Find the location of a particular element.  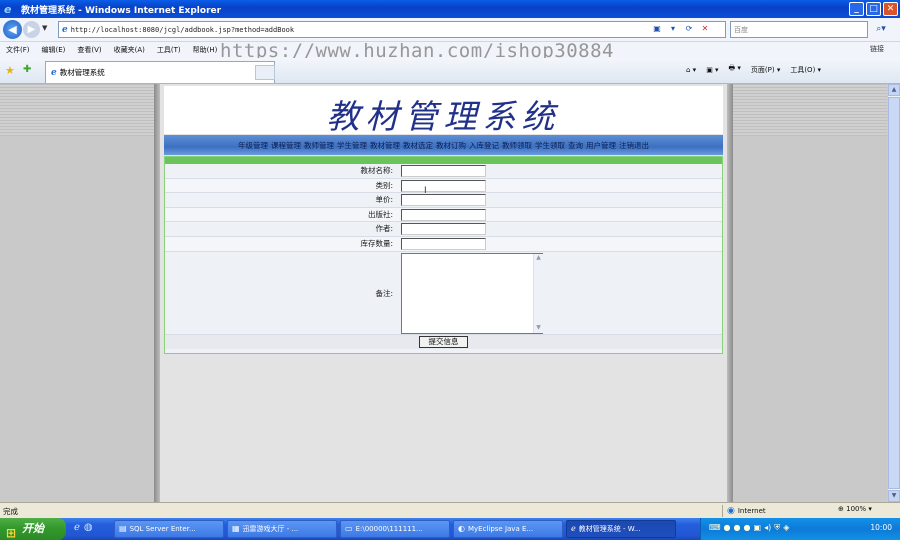

nav-teacher: 教师管理 is located at coordinates (319, 145).